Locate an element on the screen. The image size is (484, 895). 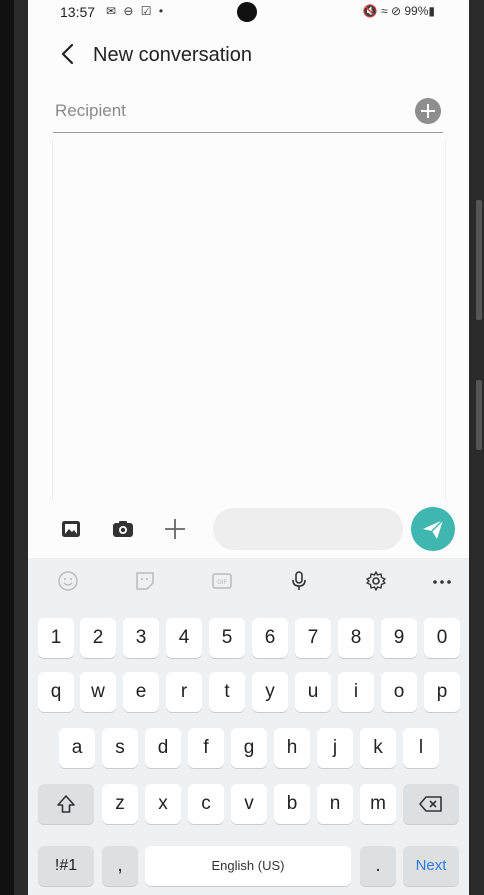
status-bar: 13:57 ✉ ⊖ ☑ • 🔇 ≈ ⊘ 99%▮ is located at coordinates (248, 14).